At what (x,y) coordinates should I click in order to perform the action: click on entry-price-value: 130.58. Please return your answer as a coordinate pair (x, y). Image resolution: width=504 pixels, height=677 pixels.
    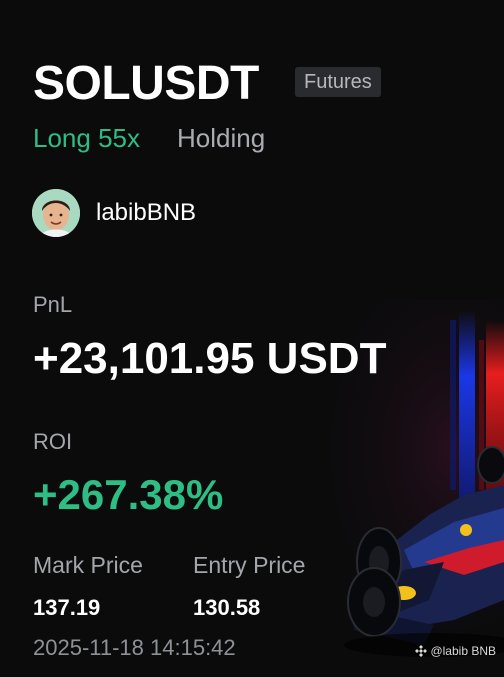
    Looking at the image, I should click on (227, 607).